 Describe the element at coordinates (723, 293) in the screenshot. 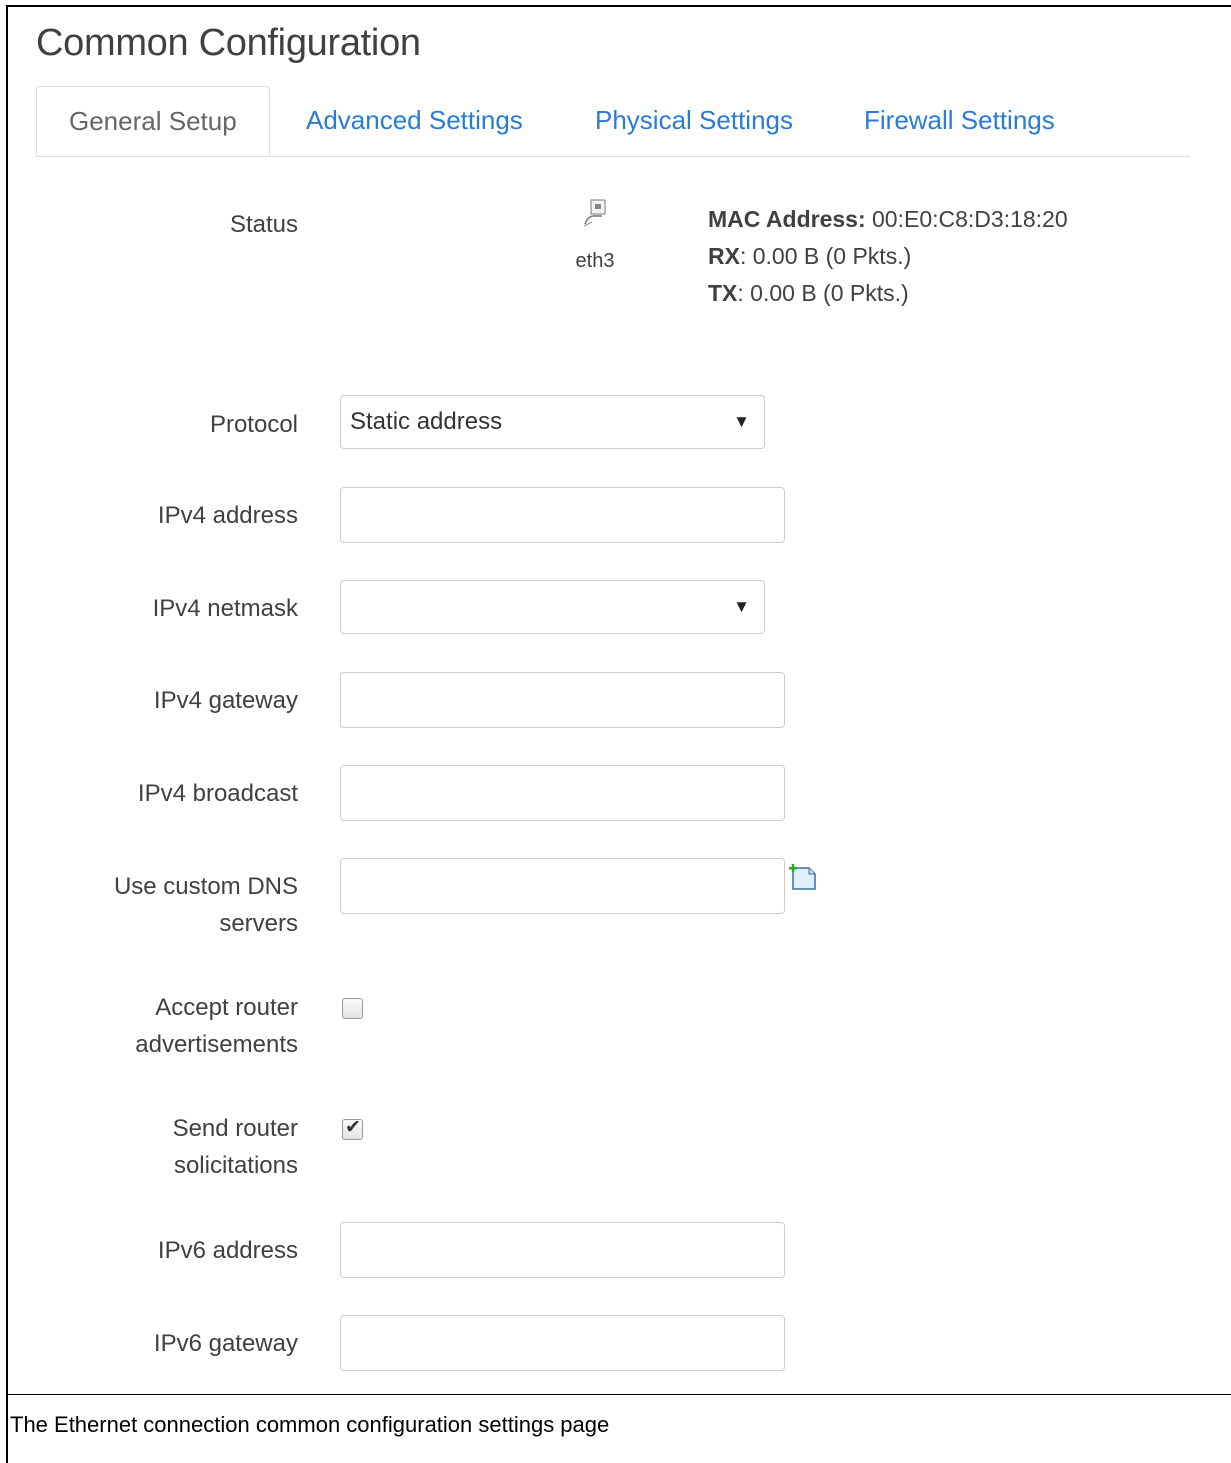

I see `tx-label: TX` at that location.